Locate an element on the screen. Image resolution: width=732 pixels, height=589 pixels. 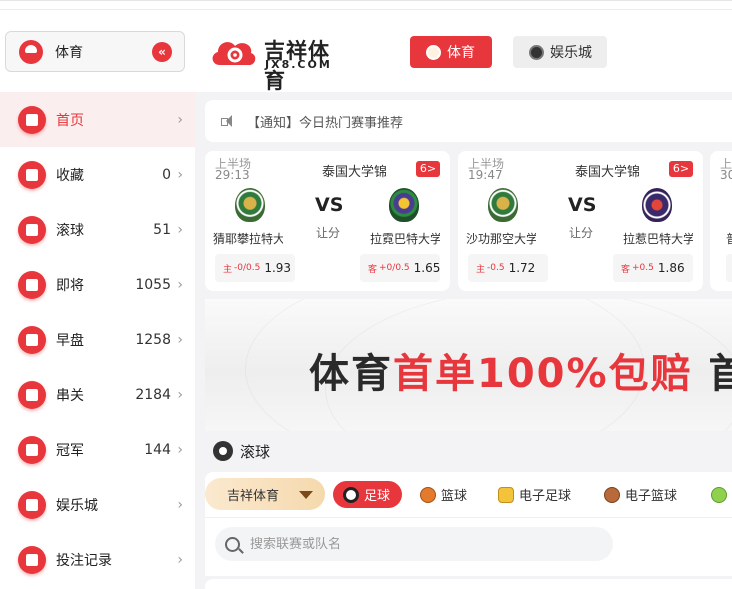
logo-domain: JX8.COM is located at coordinates (298, 64).